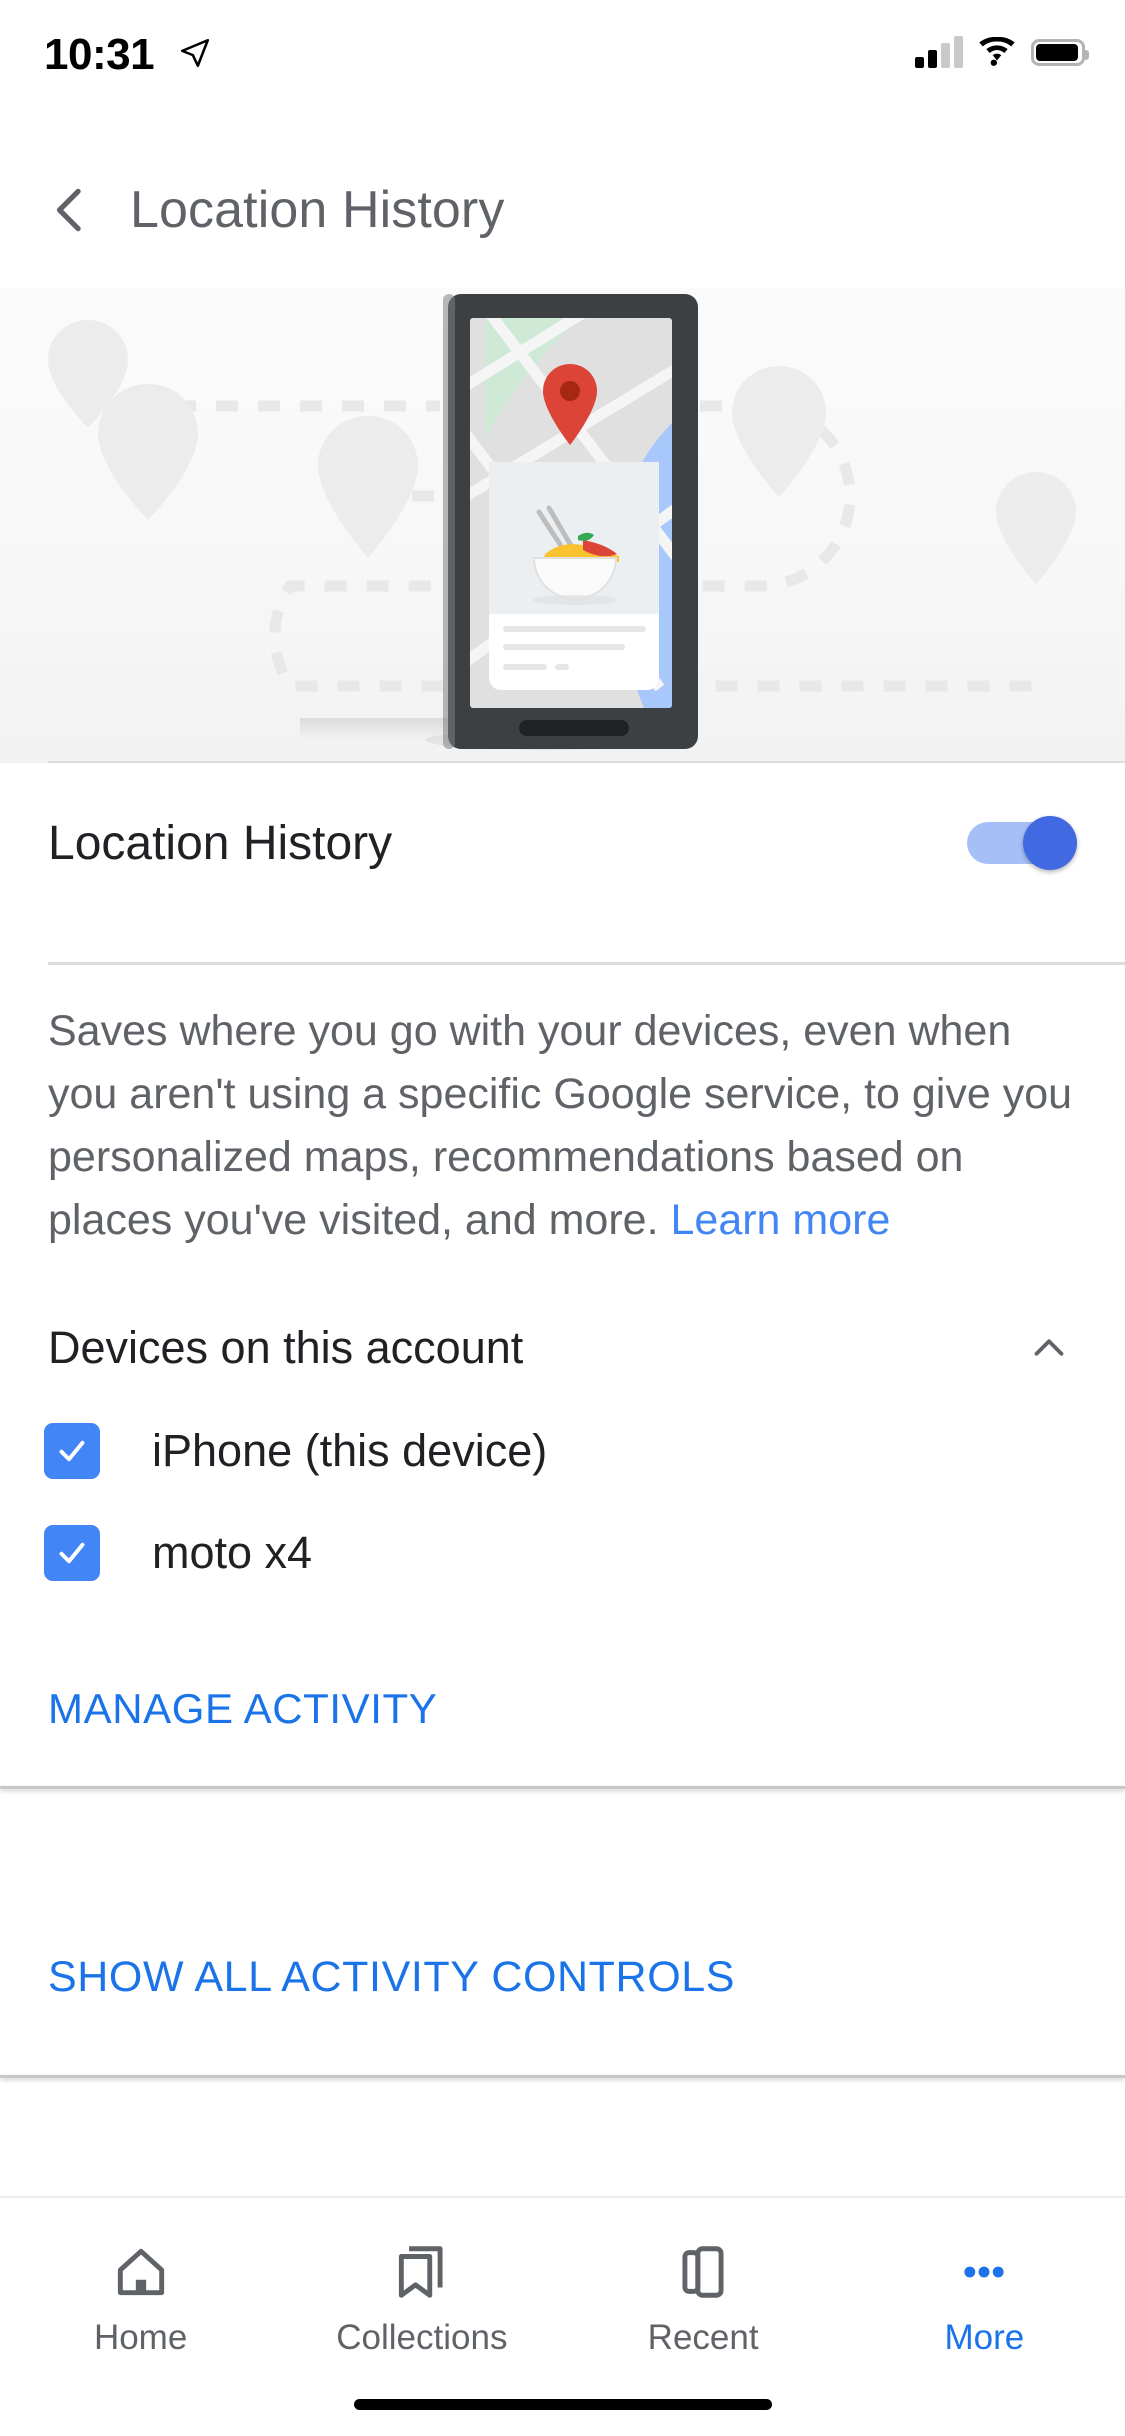 This screenshot has width=1125, height=2436. What do you see at coordinates (422, 2272) in the screenshot?
I see `bookmark-collections-icon` at bounding box center [422, 2272].